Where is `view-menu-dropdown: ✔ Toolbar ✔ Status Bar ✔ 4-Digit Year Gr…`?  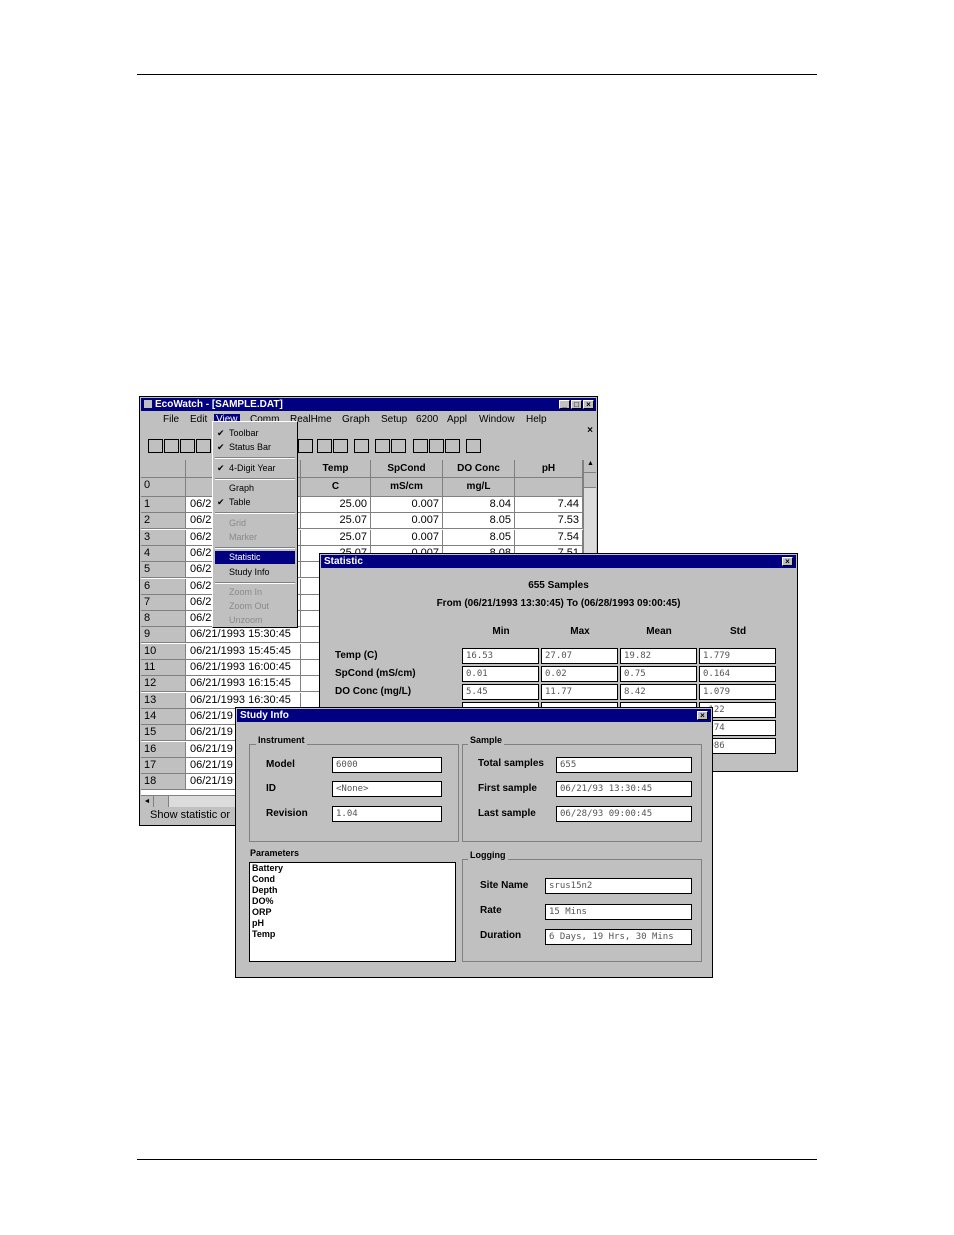 view-menu-dropdown: ✔ Toolbar ✔ Status Bar ✔ 4-Digit Year Gr… is located at coordinates (255, 524).